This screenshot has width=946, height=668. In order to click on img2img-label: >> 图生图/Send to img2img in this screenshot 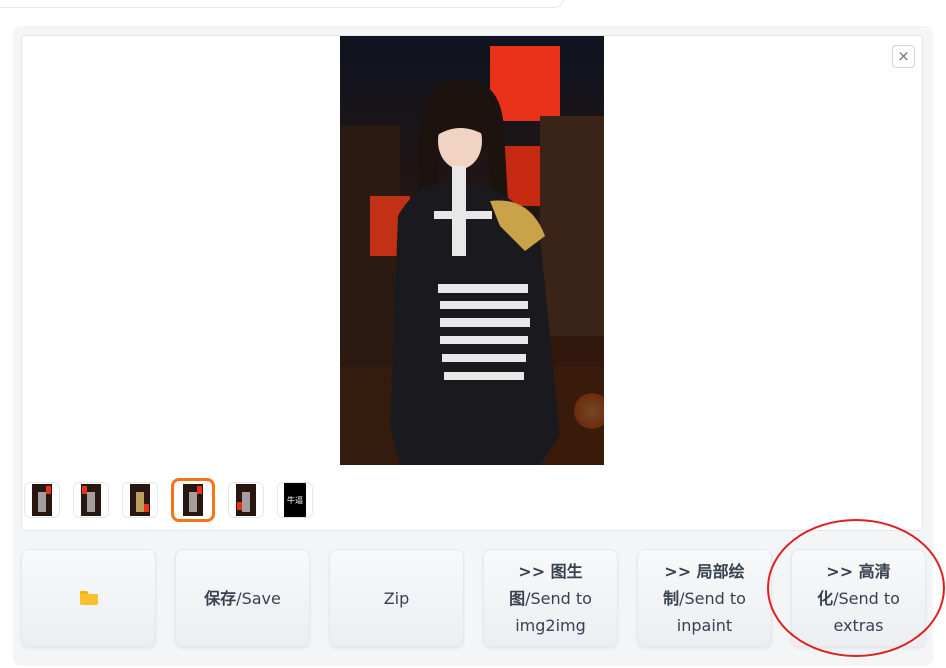, I will do `click(550, 598)`.